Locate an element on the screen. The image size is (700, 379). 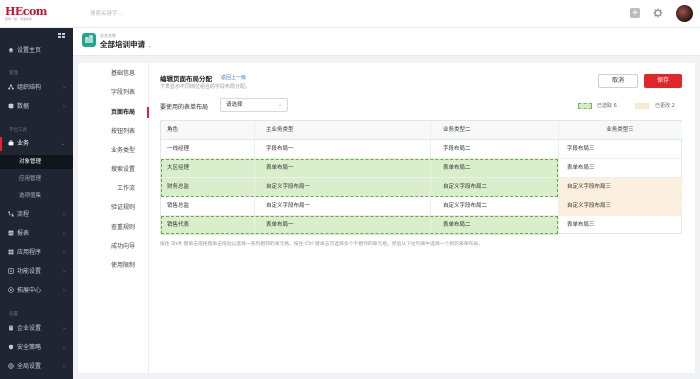
back-link: 返回上一级 is located at coordinates (233, 77).